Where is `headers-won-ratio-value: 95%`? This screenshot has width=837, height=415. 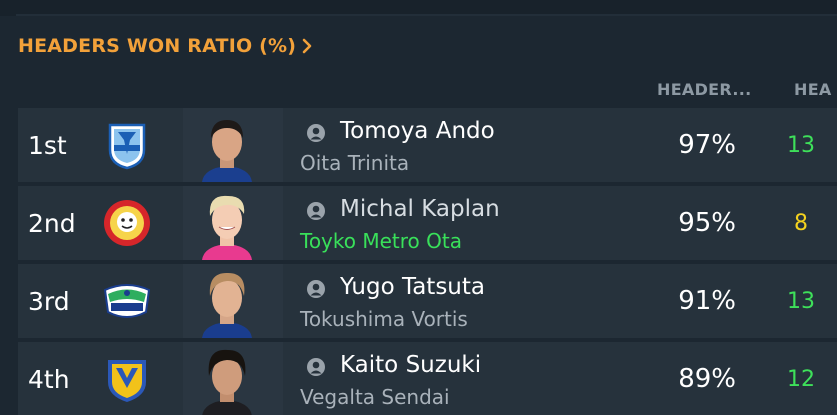
headers-won-ratio-value: 95% is located at coordinates (707, 223).